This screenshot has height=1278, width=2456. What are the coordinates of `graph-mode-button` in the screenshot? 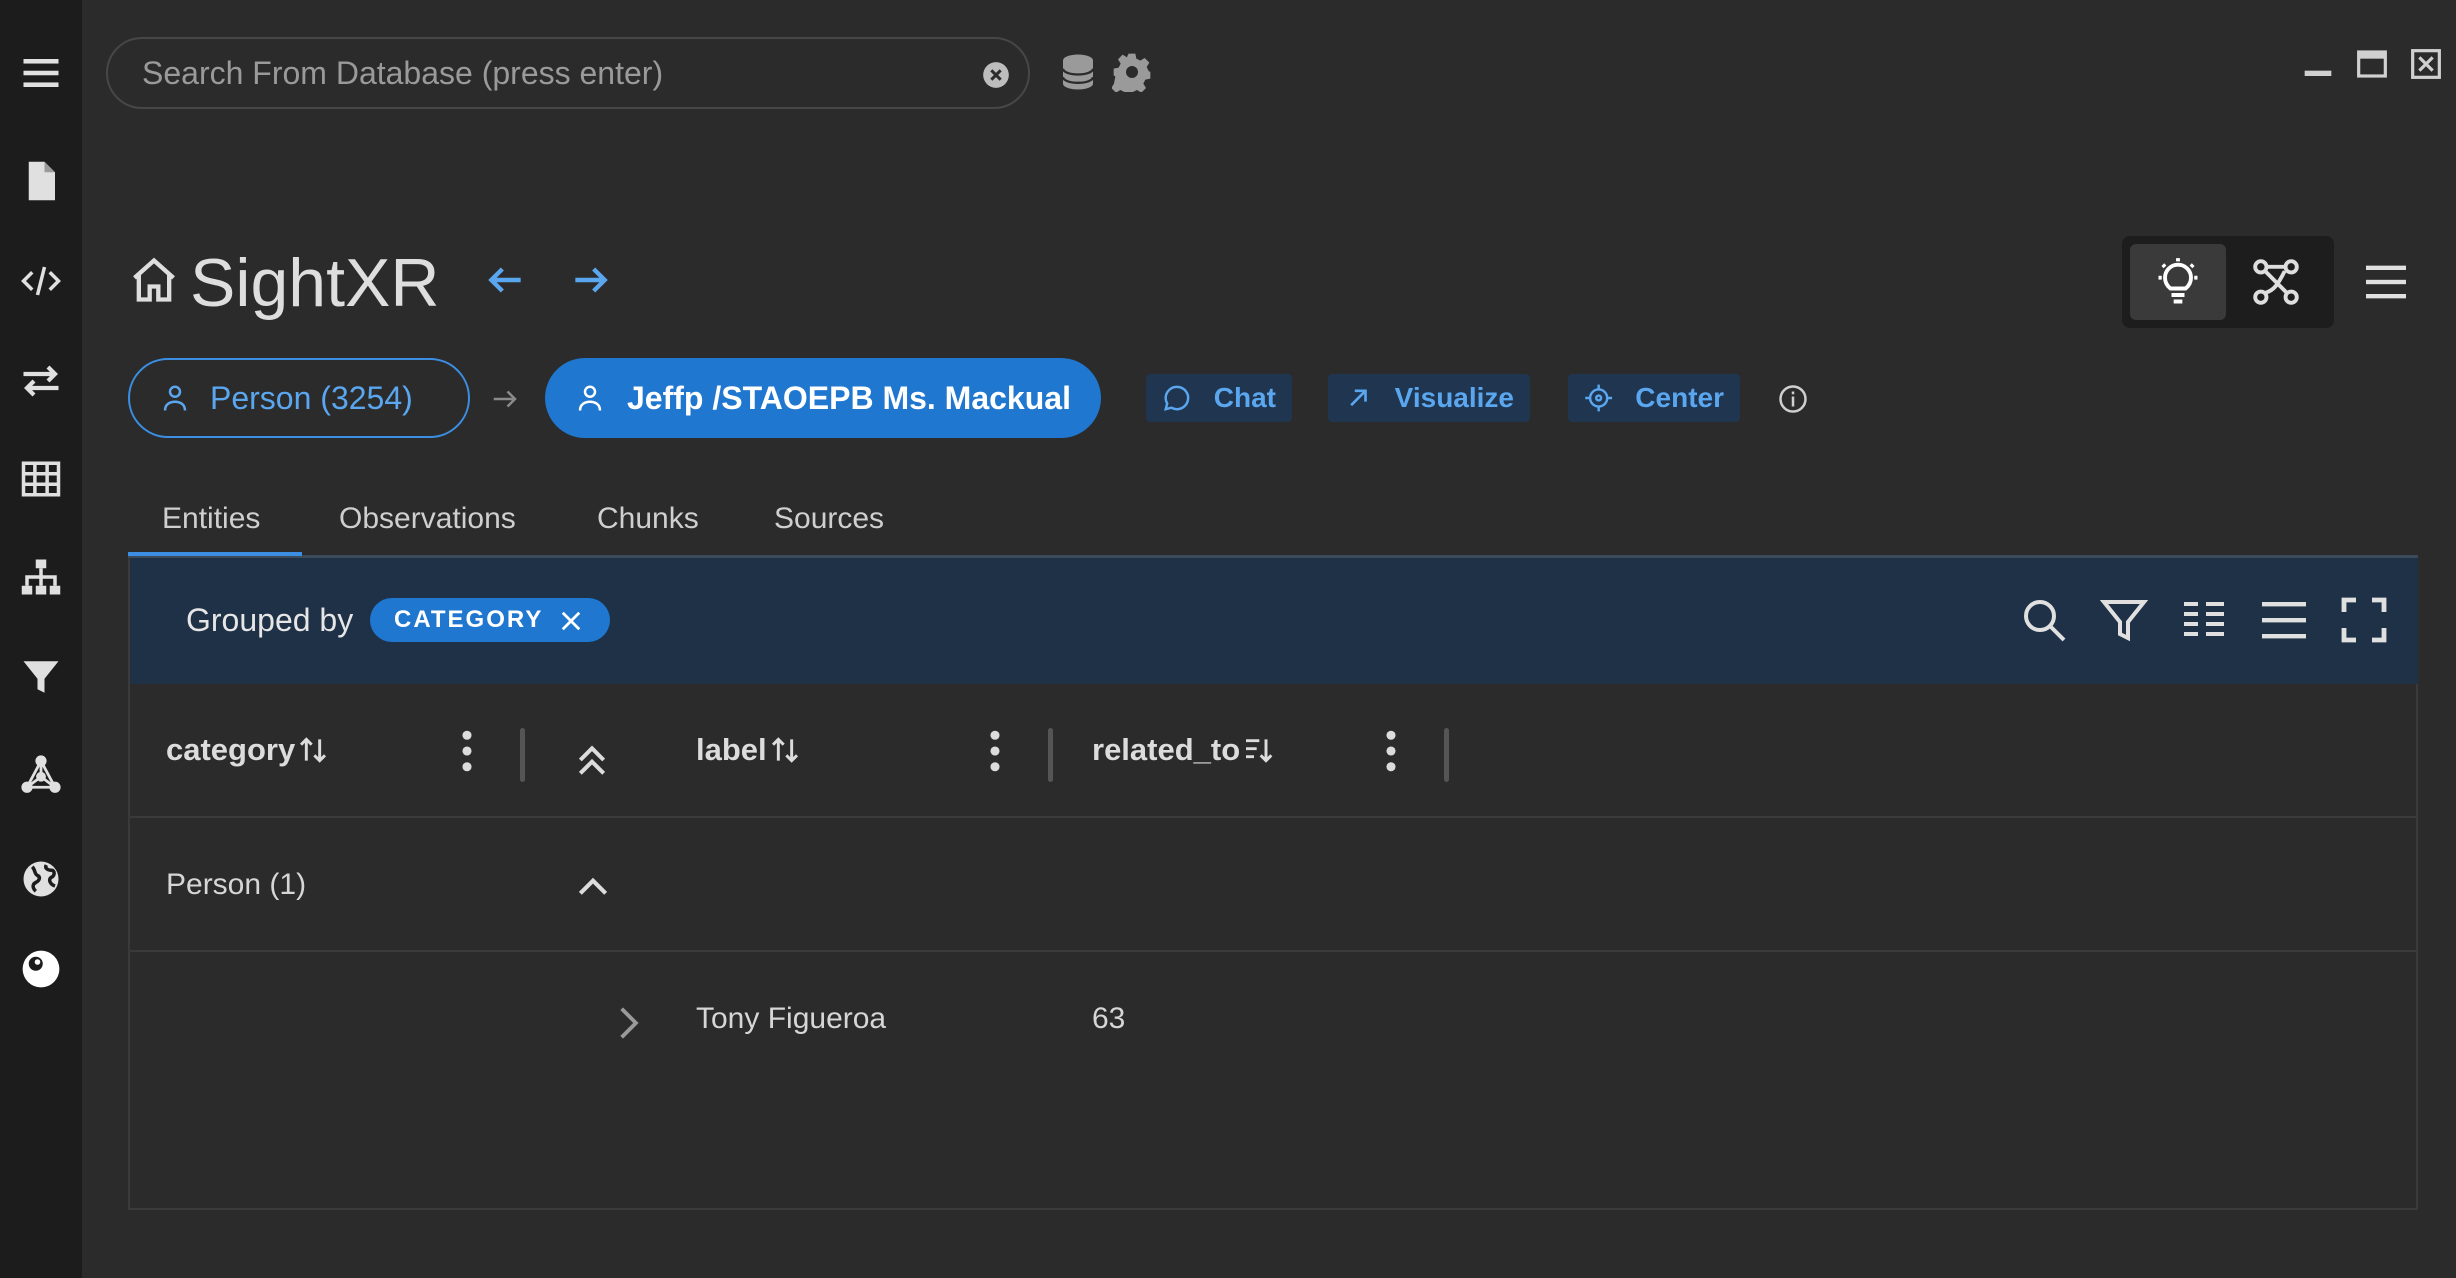 It's located at (2276, 282).